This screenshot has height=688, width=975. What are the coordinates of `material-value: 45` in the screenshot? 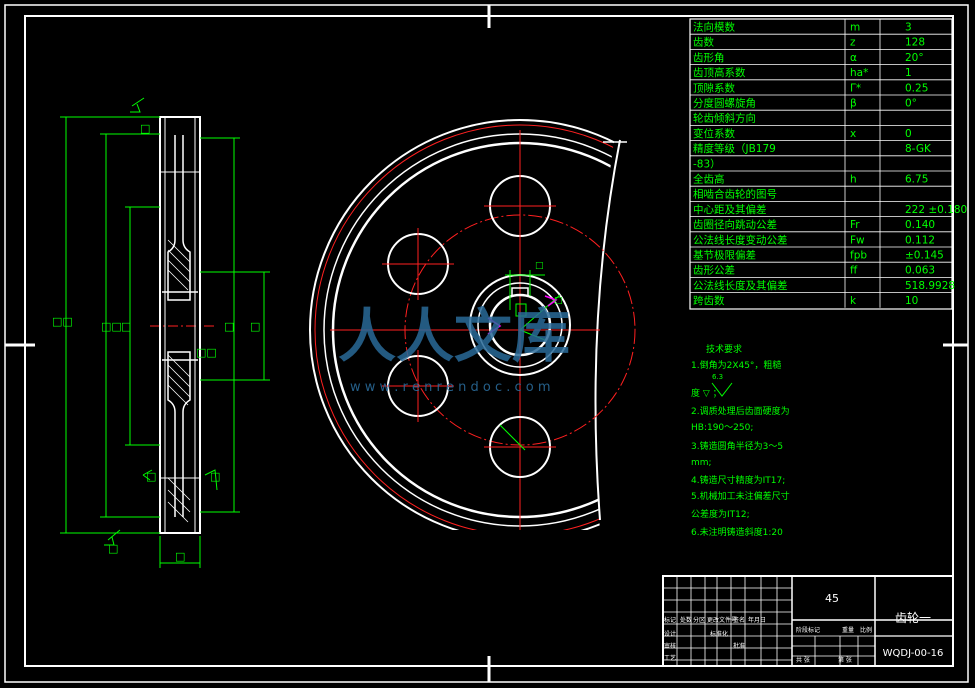 It's located at (832, 598).